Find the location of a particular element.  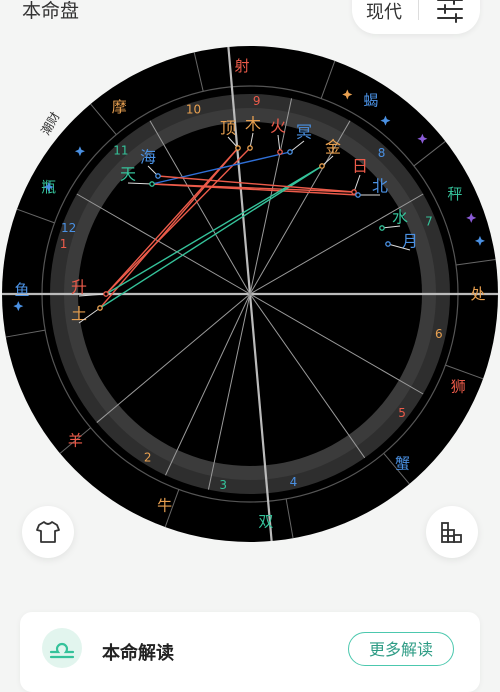

planet-label: 顶 is located at coordinates (228, 128).